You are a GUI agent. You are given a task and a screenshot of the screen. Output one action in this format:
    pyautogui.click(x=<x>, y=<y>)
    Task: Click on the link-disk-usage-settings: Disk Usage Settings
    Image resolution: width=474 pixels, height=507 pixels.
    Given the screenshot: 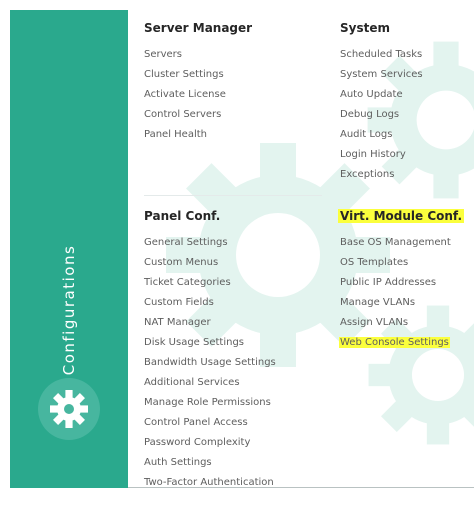 What is the action you would take?
    pyautogui.click(x=210, y=345)
    